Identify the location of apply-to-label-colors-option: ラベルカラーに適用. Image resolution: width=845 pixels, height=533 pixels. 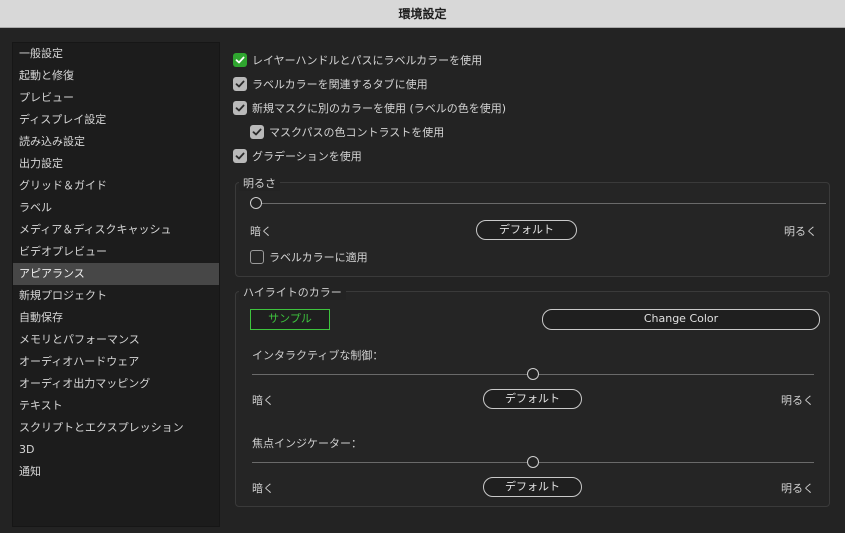
(309, 257).